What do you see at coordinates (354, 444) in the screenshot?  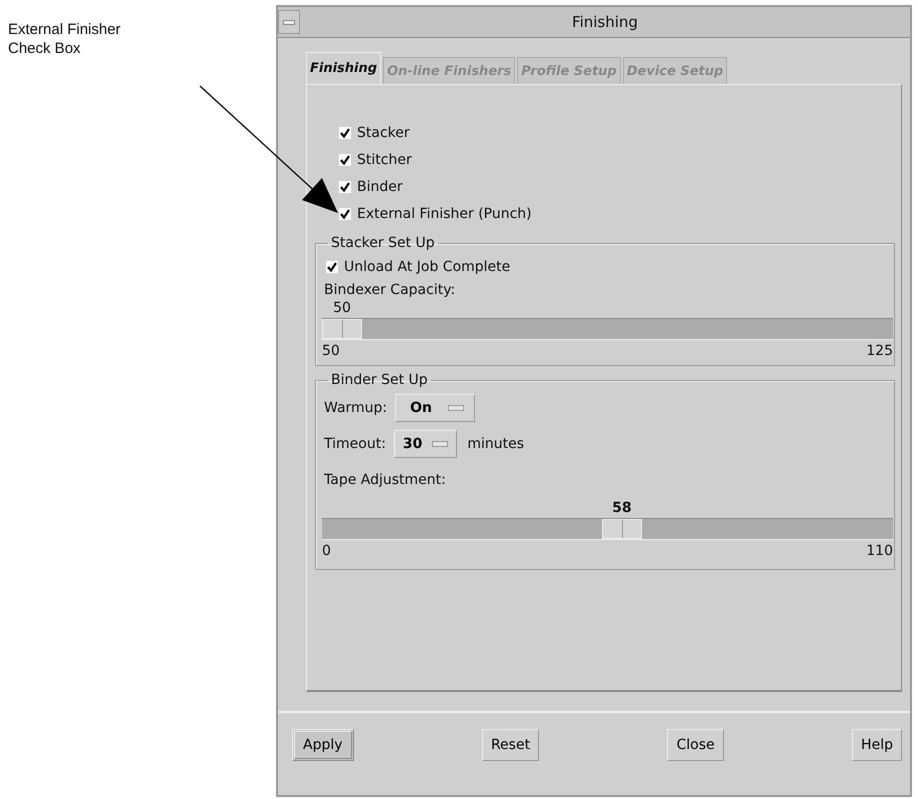 I see `field-label: Timeout:` at bounding box center [354, 444].